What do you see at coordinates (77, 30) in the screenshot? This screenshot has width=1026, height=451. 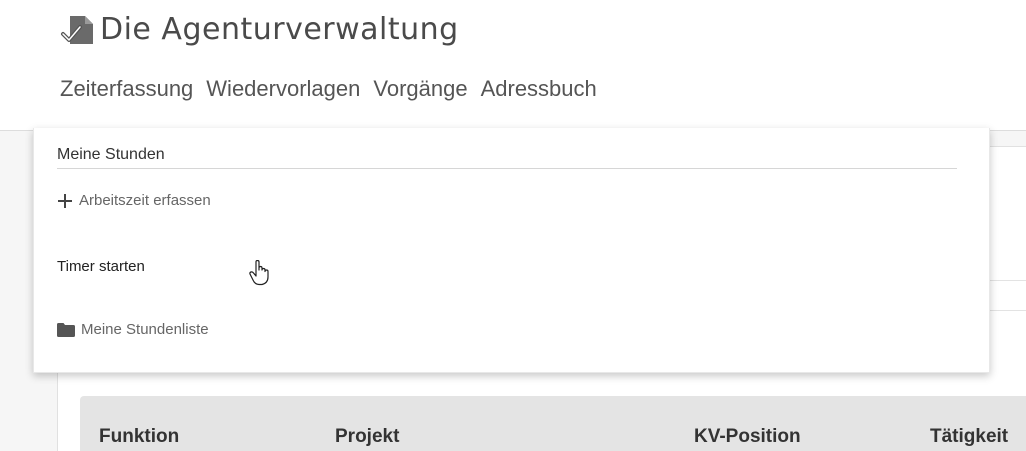 I see `document-check-logo-icon` at bounding box center [77, 30].